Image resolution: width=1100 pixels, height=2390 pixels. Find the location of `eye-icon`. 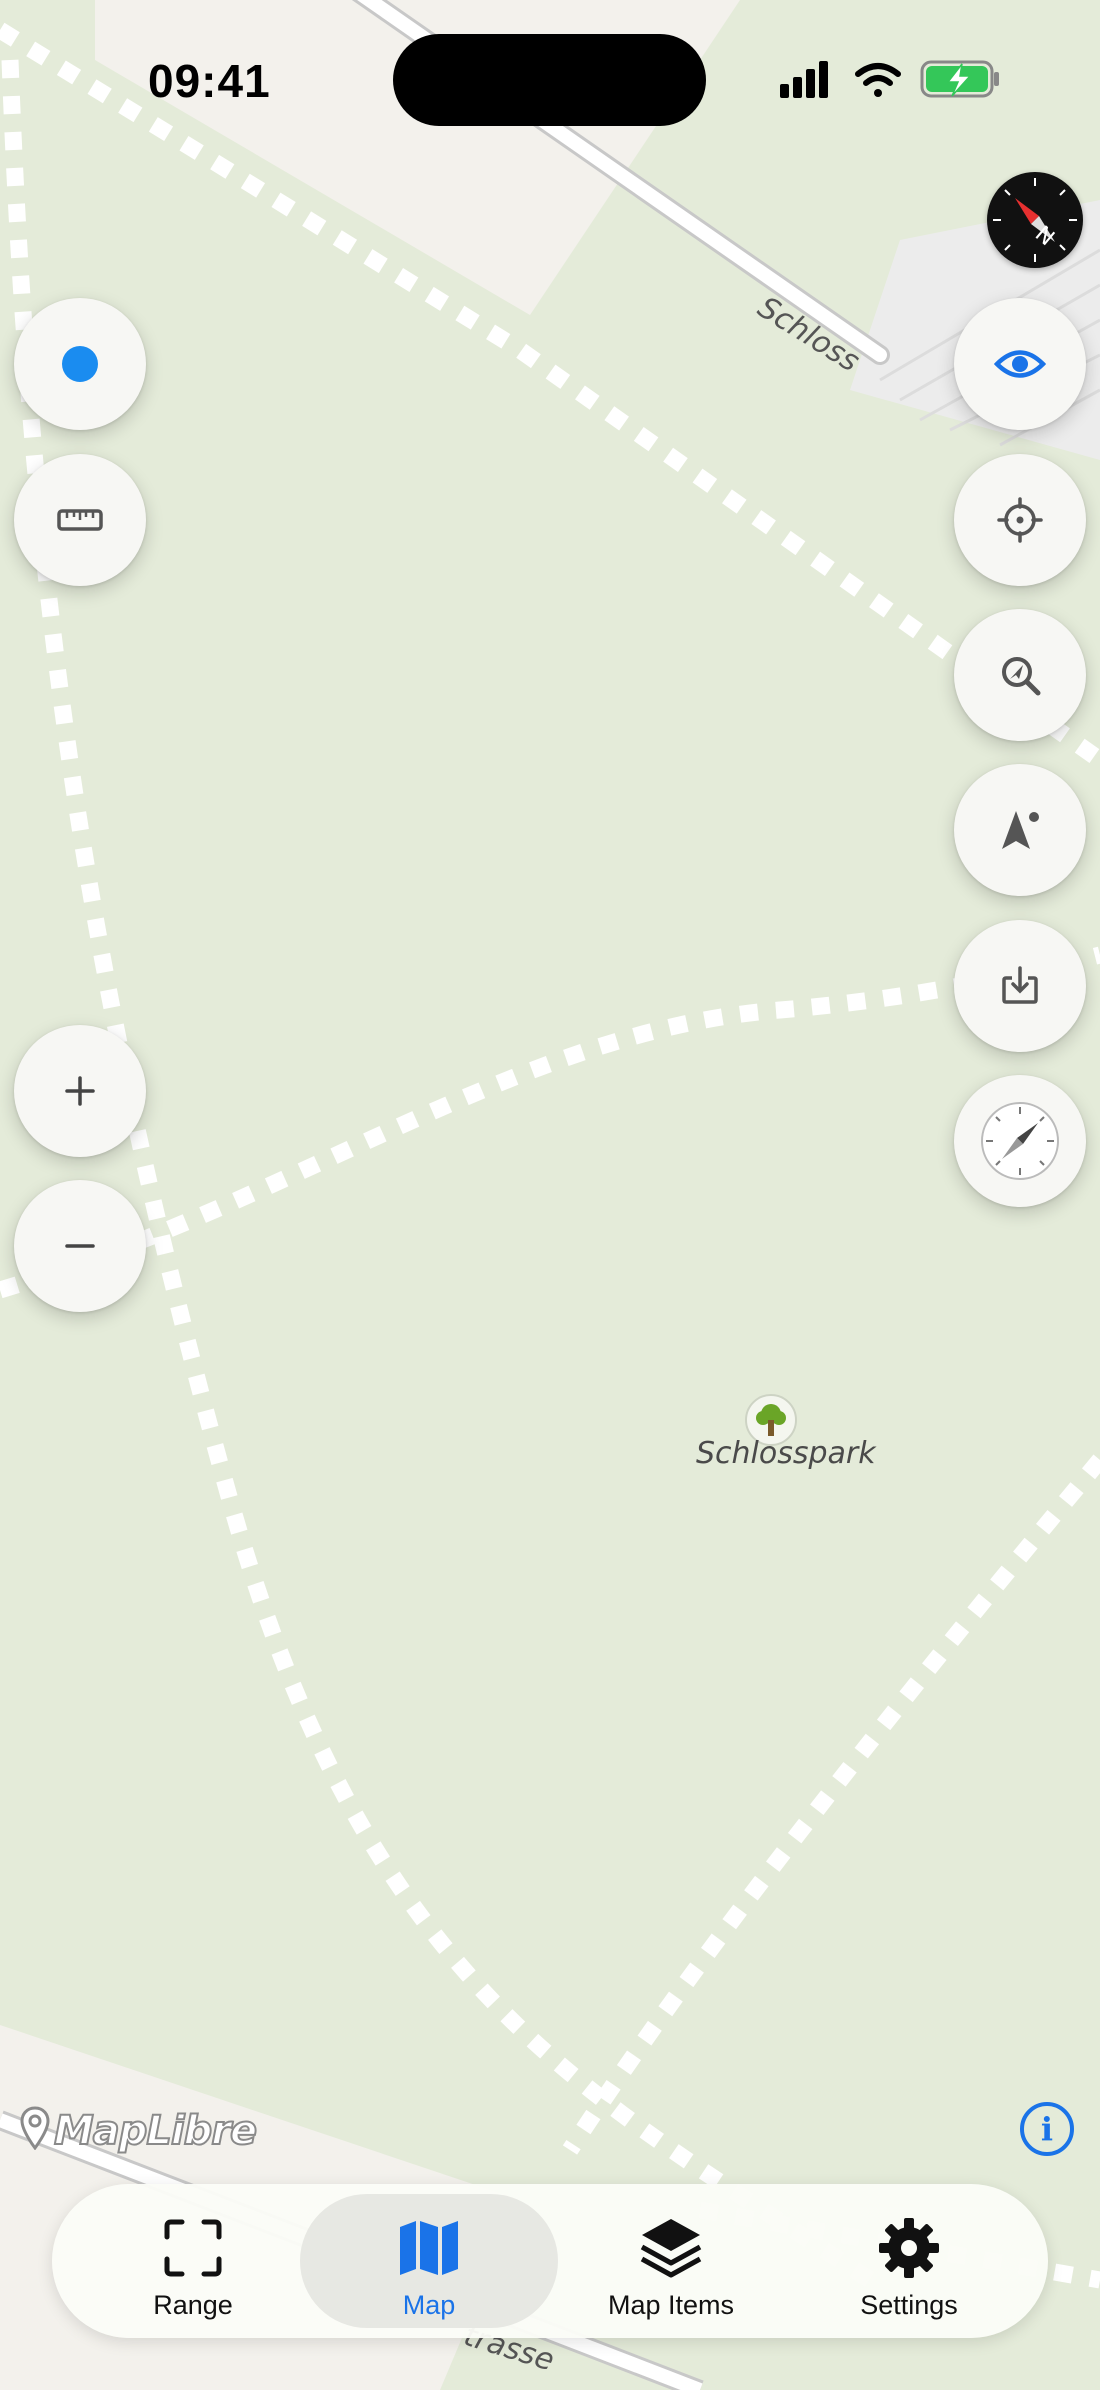

eye-icon is located at coordinates (1020, 364).